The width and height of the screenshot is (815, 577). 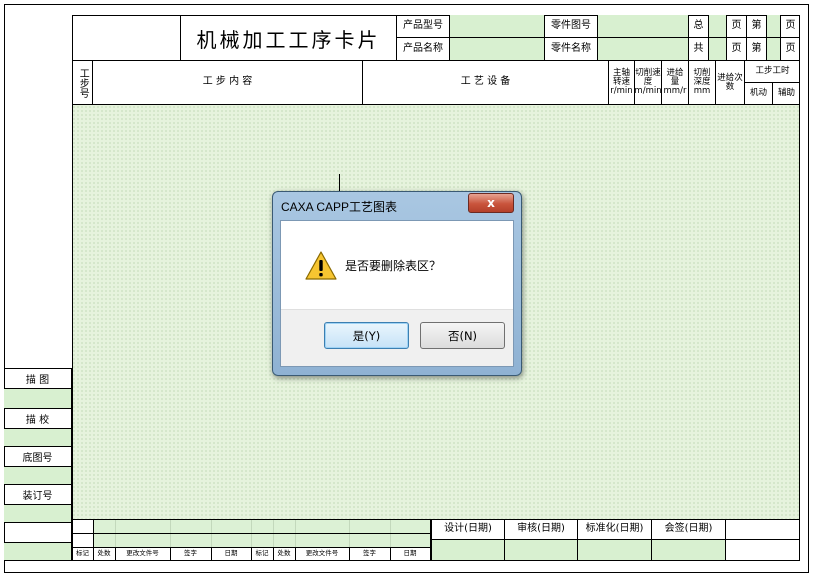 What do you see at coordinates (322, 553) in the screenshot?
I see `foot-mark-8: 更改文件号` at bounding box center [322, 553].